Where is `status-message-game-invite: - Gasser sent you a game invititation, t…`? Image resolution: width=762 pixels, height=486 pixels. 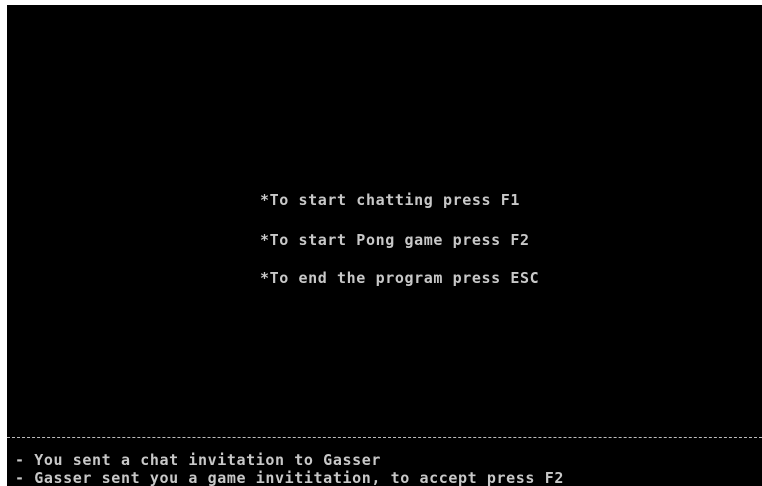 status-message-game-invite: - Gasser sent you a game invititation, t… is located at coordinates (289, 477).